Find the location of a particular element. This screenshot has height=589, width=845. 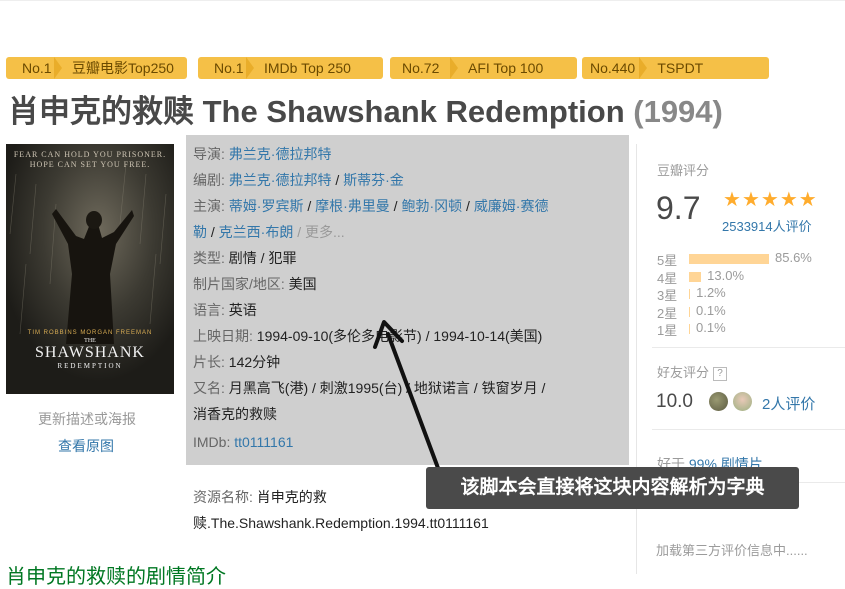

writer-link-2: 斯蒂芬·金 is located at coordinates (373, 180).